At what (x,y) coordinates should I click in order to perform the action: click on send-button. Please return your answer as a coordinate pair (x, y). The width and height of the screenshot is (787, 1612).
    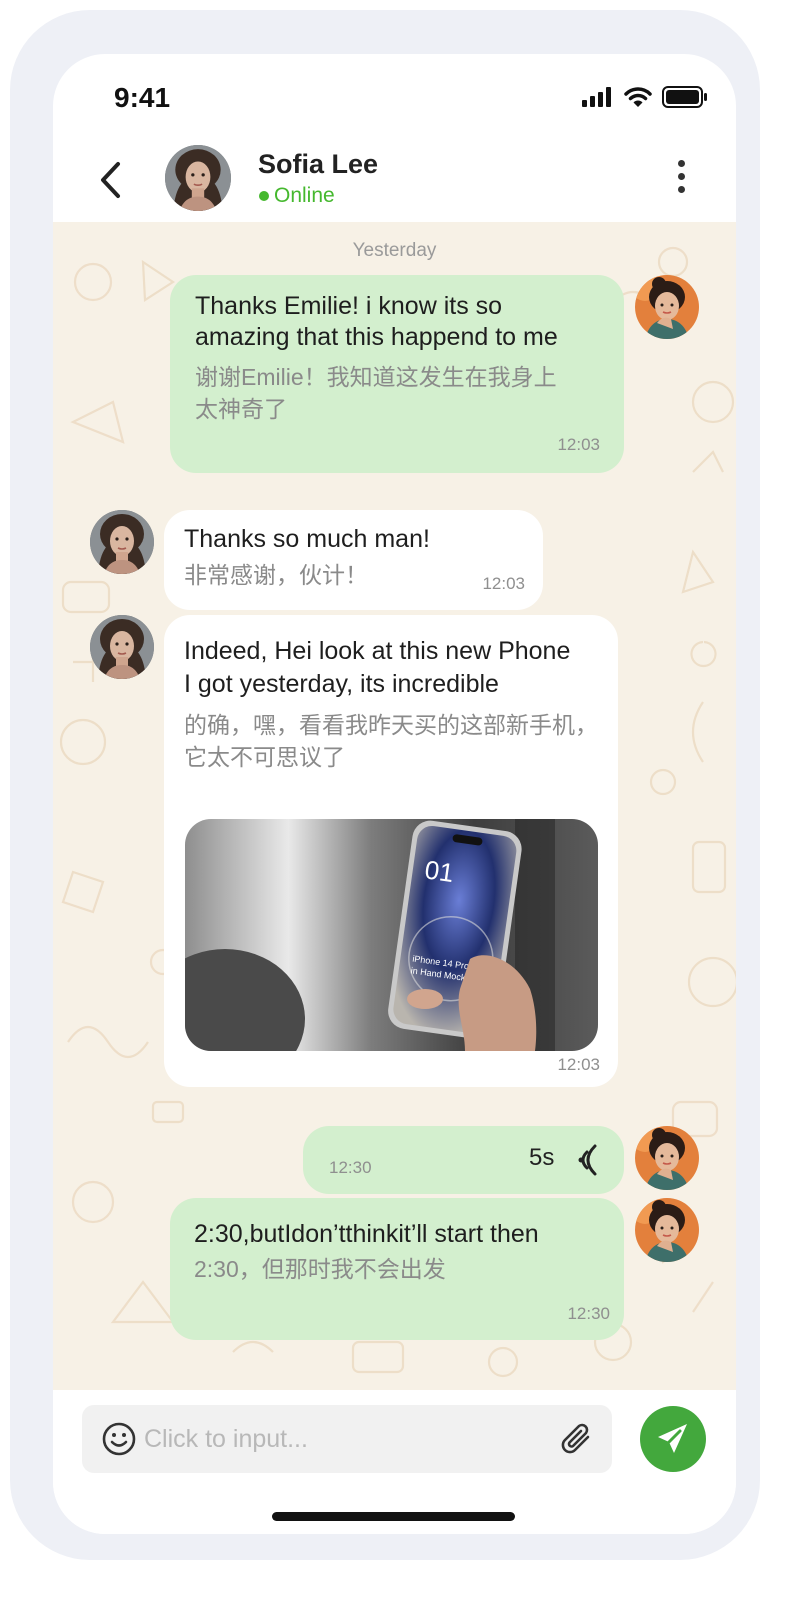
    Looking at the image, I should click on (673, 1439).